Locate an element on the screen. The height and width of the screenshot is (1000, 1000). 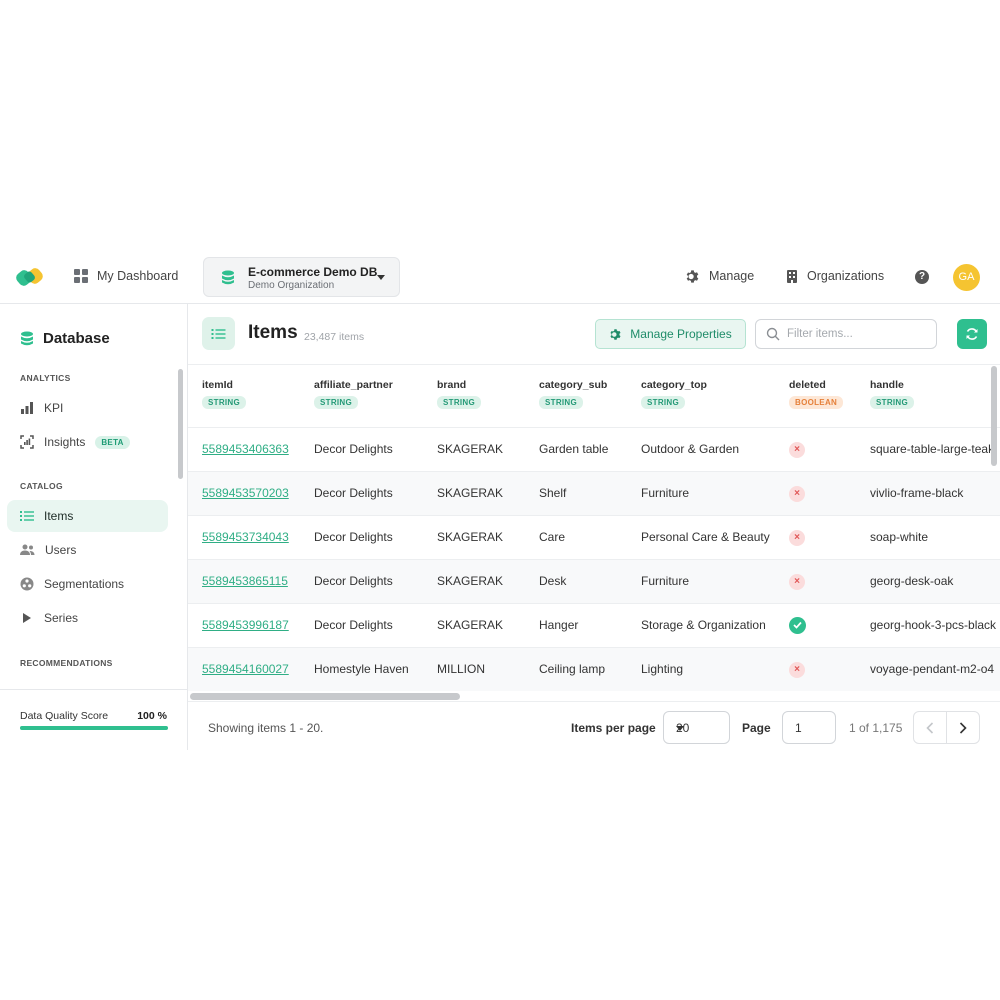
item-id-link: 5589453996187 is located at coordinates (245, 625).